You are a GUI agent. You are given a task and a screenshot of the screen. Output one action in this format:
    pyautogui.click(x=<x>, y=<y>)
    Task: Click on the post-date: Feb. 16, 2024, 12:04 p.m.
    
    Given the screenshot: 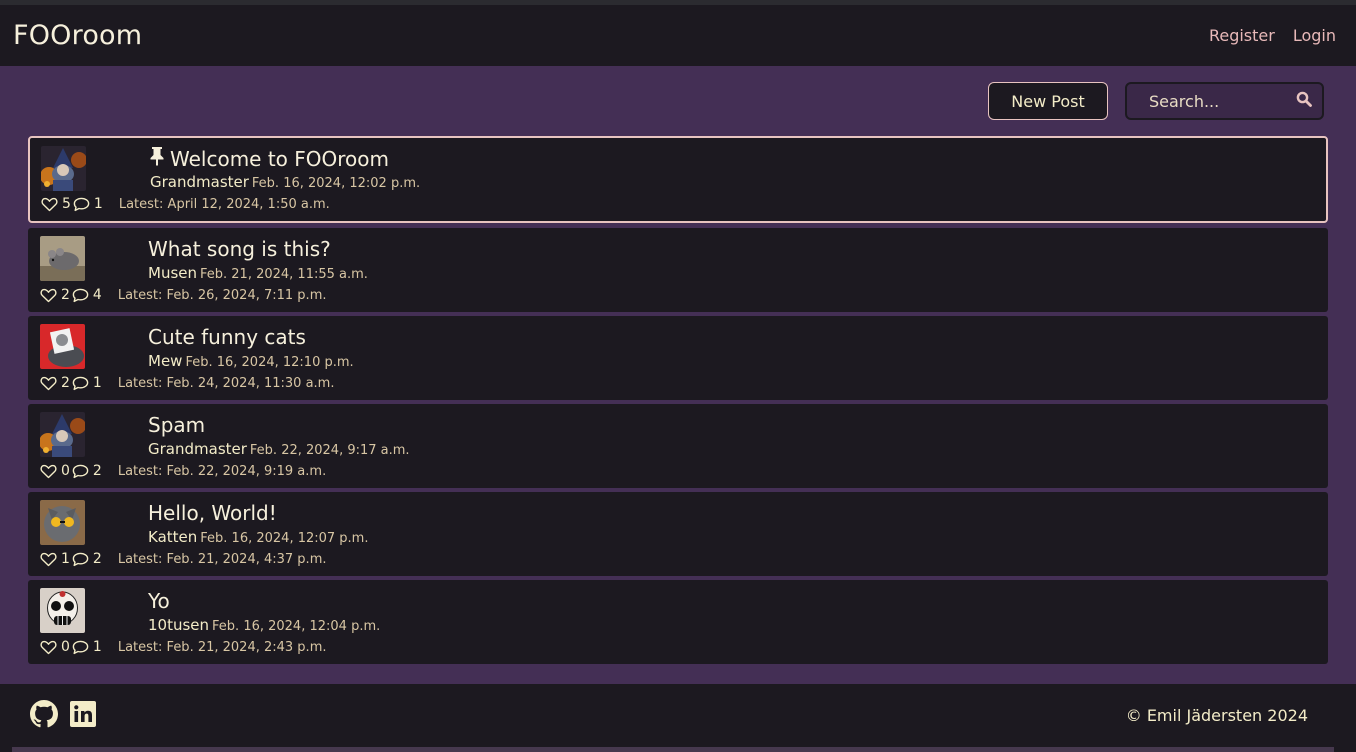 What is the action you would take?
    pyautogui.click(x=296, y=626)
    